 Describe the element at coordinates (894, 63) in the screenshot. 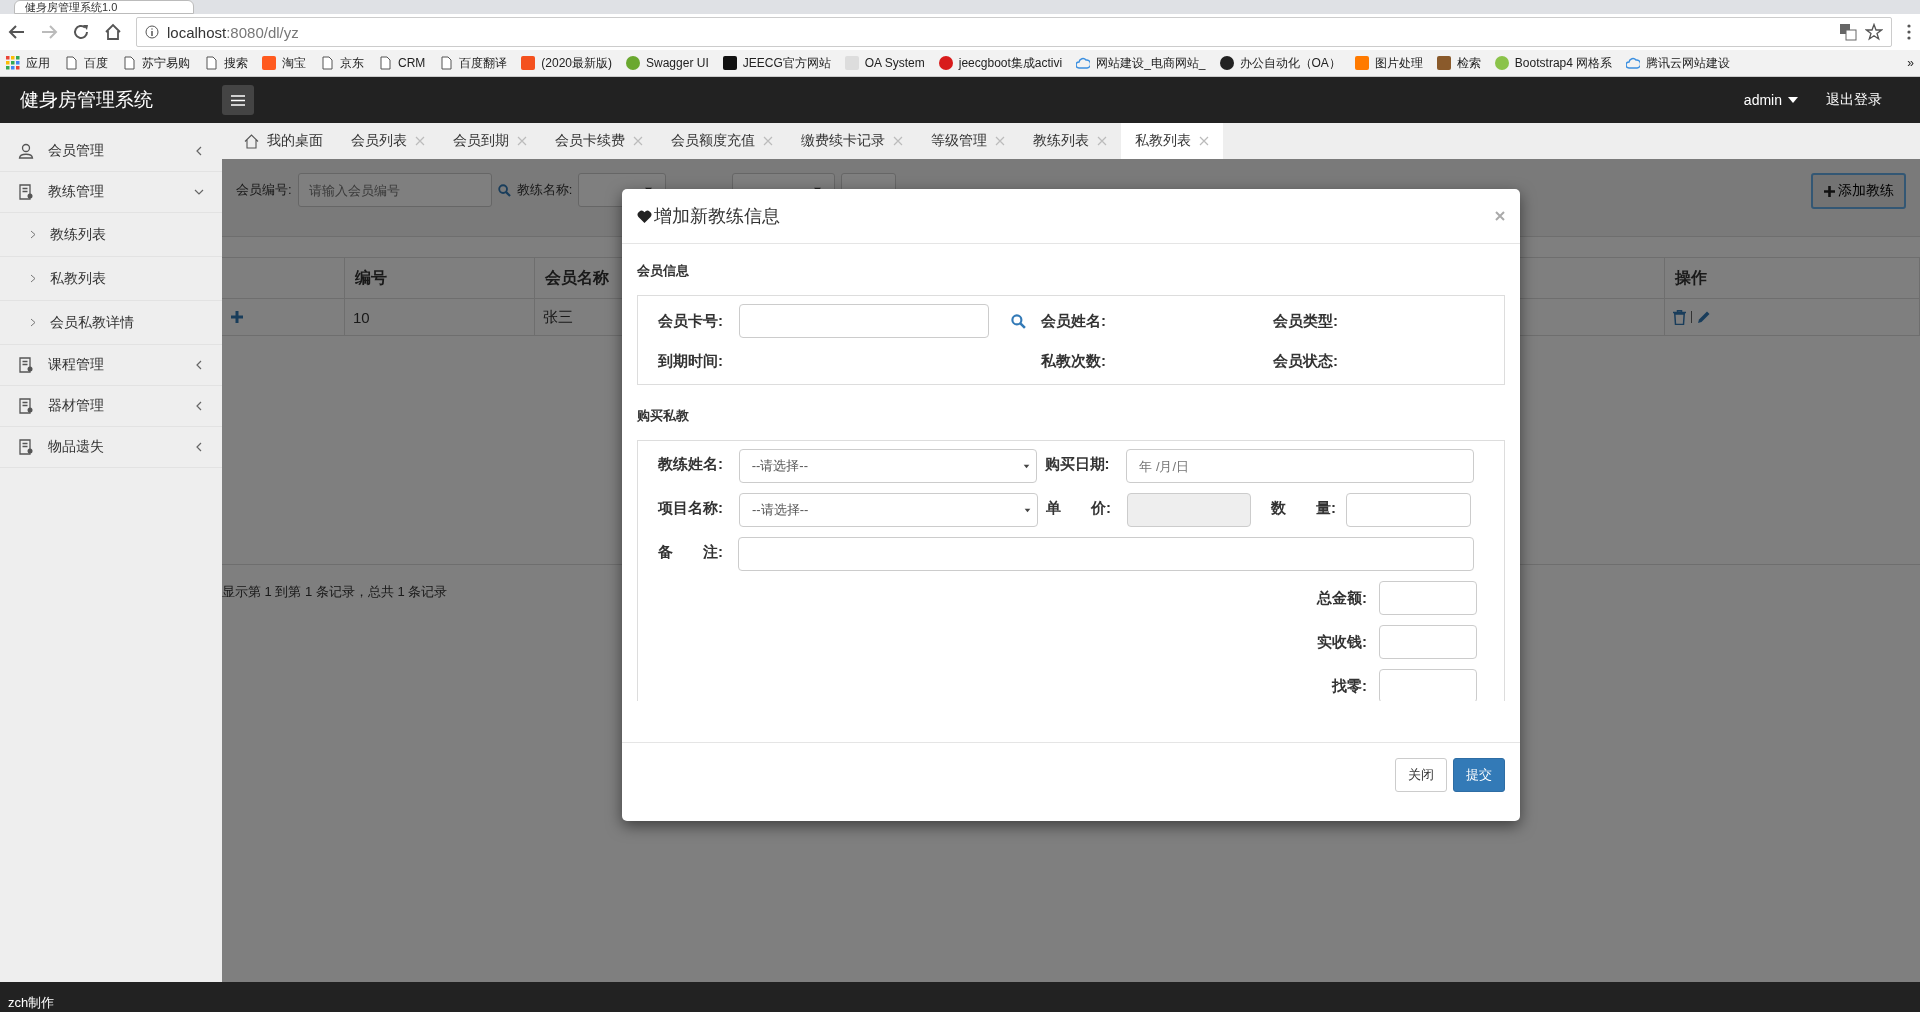

I see `bookmark-link: OA System` at that location.